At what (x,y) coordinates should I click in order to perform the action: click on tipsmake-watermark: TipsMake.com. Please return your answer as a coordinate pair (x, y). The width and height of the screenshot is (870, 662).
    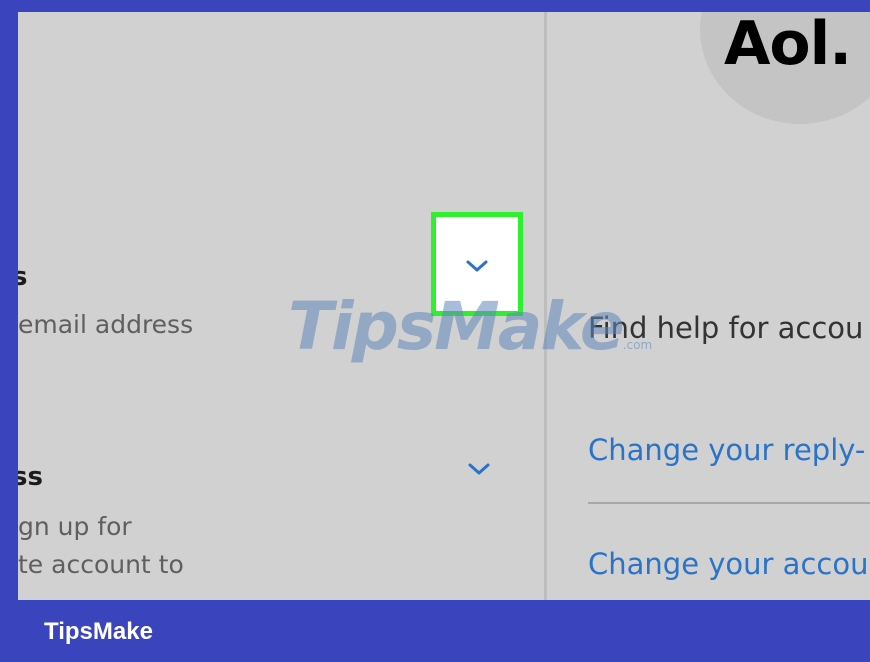
    Looking at the image, I should click on (470, 327).